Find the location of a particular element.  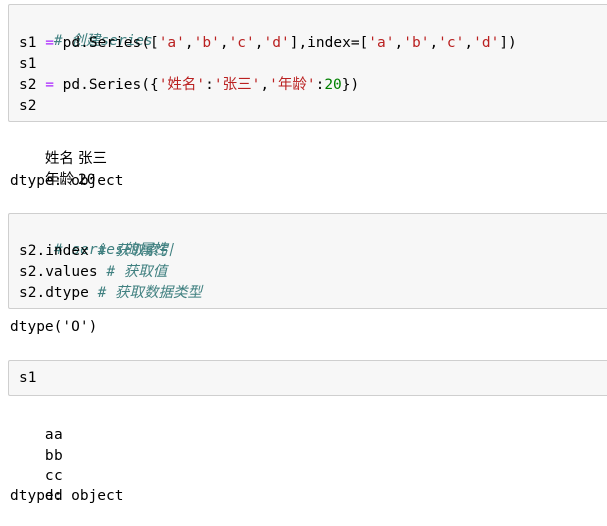

code-token: ]) is located at coordinates (508, 43).